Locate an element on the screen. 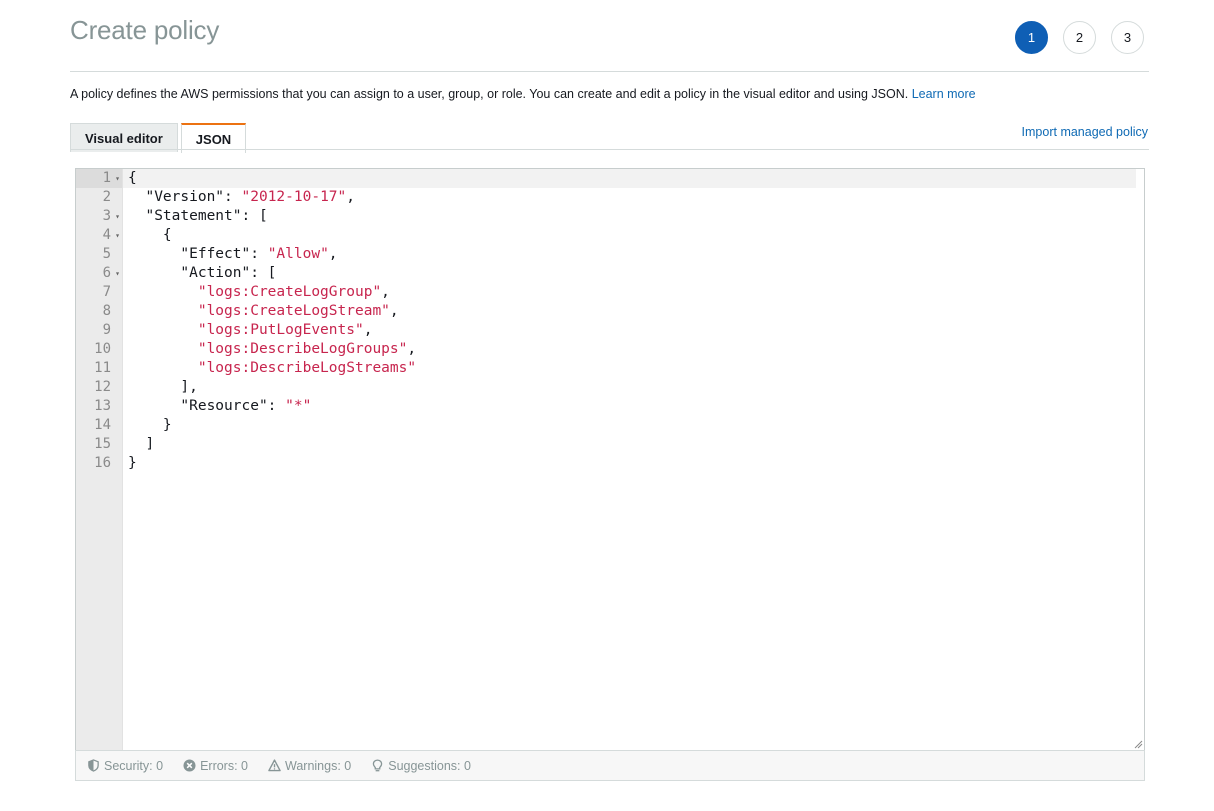 The image size is (1214, 811). suggestions-status: Suggestions: 0 is located at coordinates (421, 766).